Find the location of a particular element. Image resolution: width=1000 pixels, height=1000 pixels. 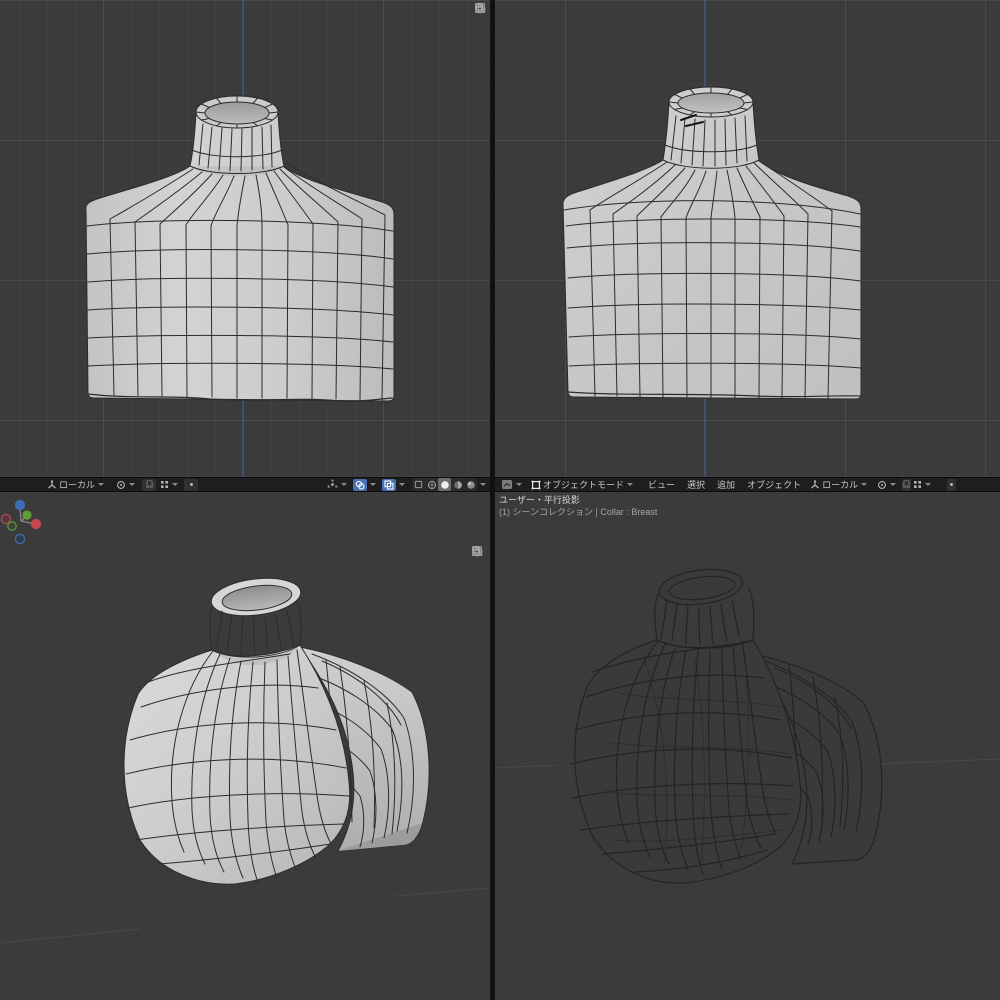

shading-mode-group is located at coordinates (444, 484).